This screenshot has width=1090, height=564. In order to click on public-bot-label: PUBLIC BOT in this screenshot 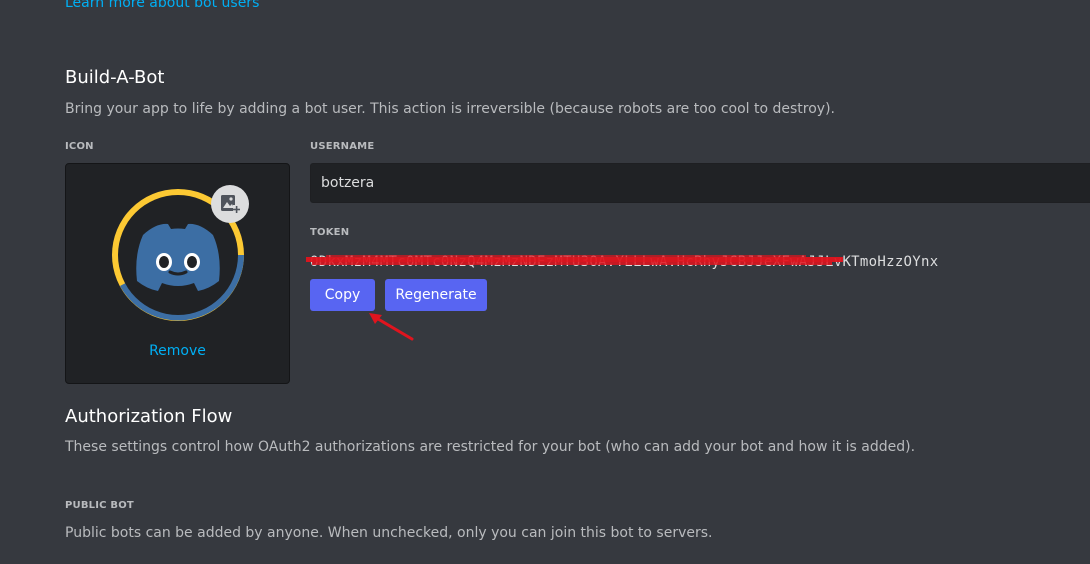, I will do `click(99, 505)`.